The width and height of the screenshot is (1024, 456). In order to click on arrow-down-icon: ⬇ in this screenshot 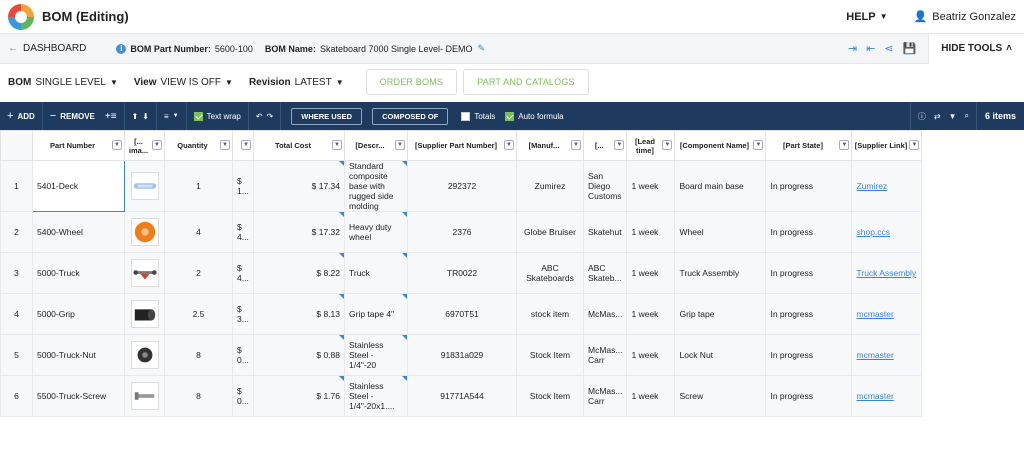, I will do `click(145, 116)`.